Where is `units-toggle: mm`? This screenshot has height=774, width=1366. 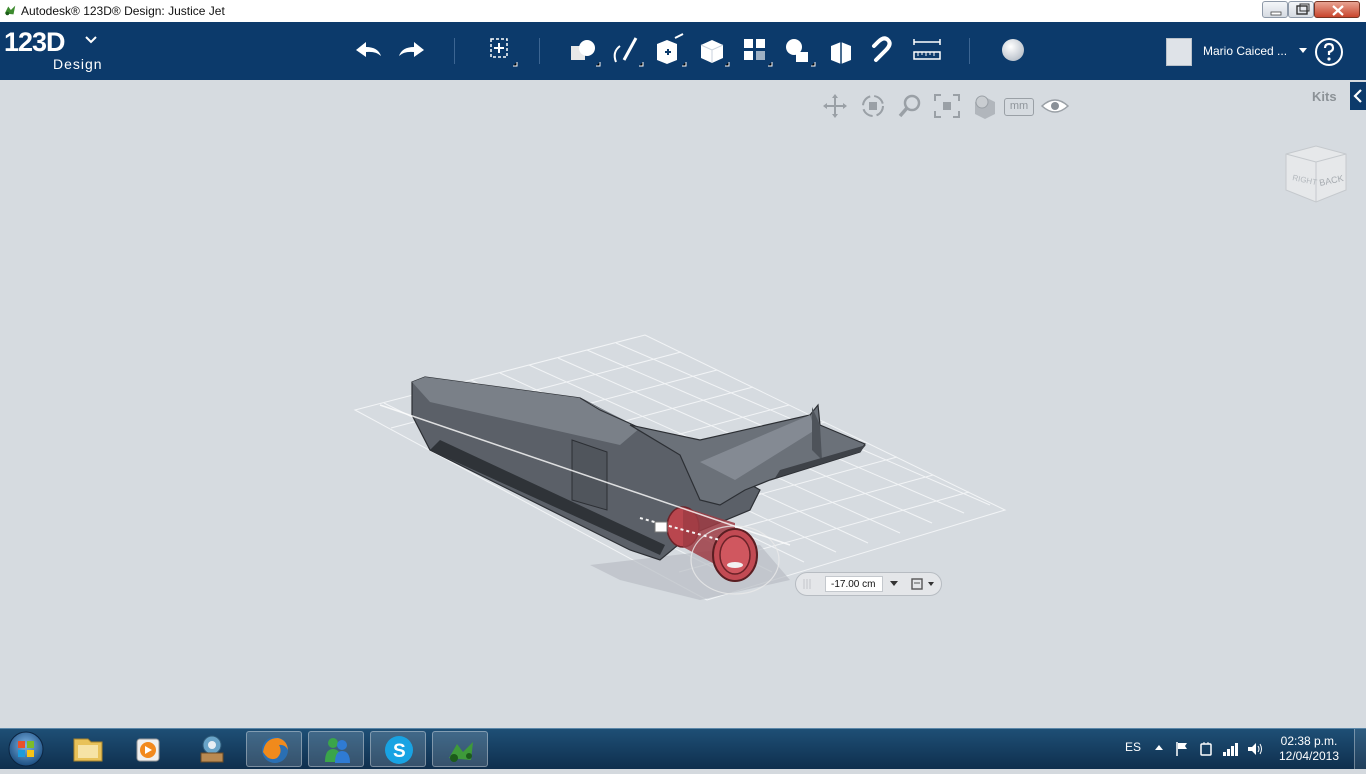 units-toggle: mm is located at coordinates (1019, 107).